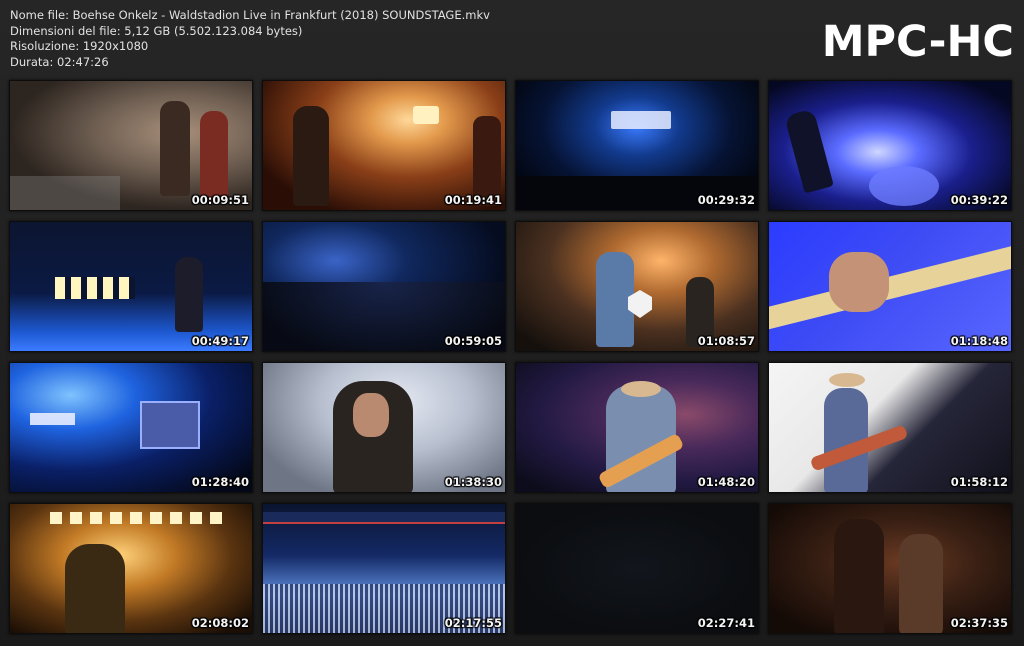  Describe the element at coordinates (726, 482) in the screenshot. I see `thumbnail-timestamp: 01:48:20` at that location.